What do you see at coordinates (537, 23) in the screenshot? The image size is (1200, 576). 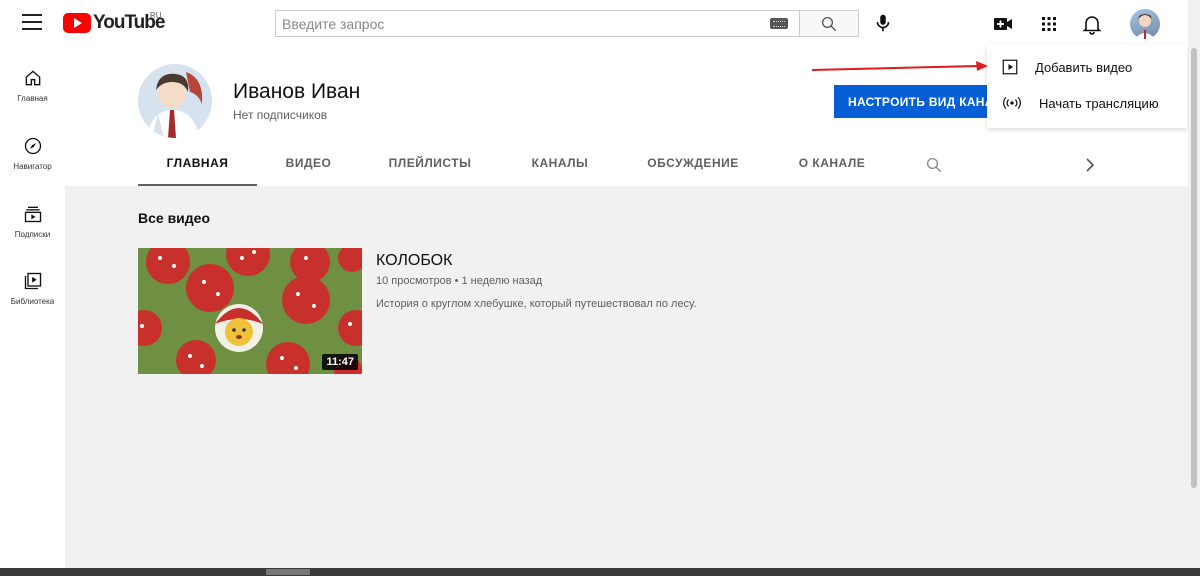 I see `search-input` at bounding box center [537, 23].